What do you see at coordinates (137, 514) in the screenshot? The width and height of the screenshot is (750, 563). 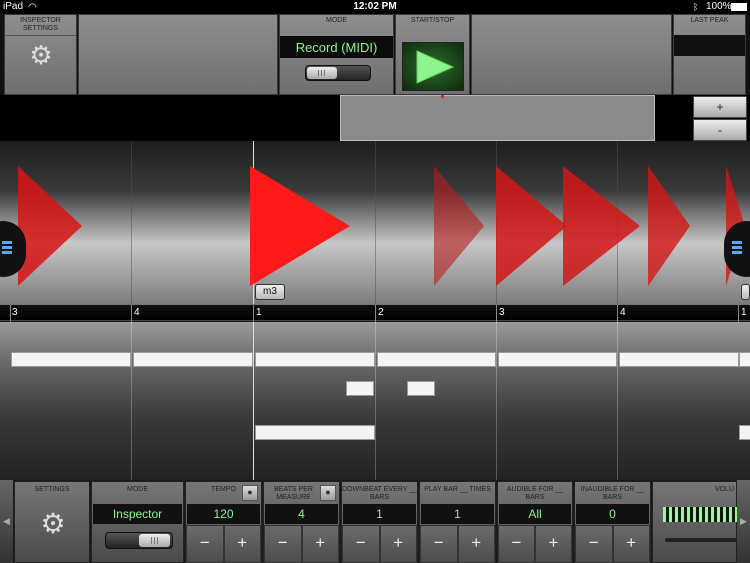 I see `mode-display: Inspector` at bounding box center [137, 514].